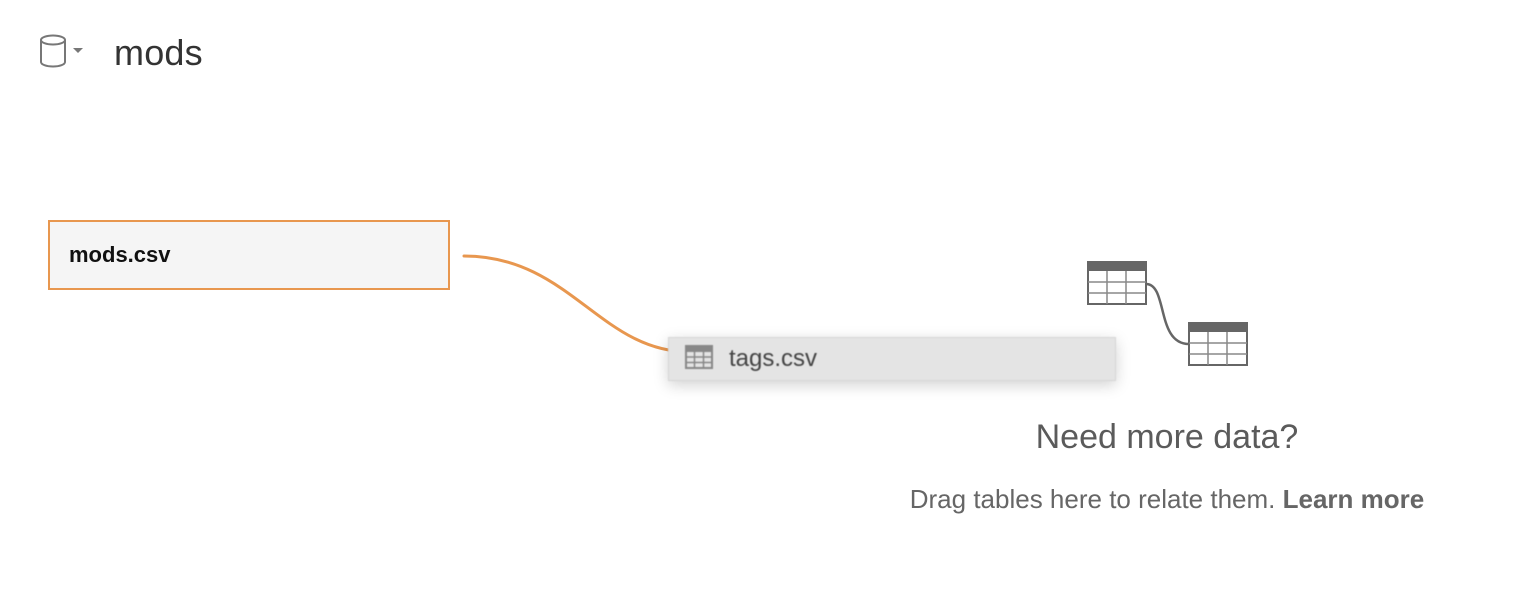 The height and width of the screenshot is (611, 1520). What do you see at coordinates (699, 359) in the screenshot?
I see `table-grid-icon` at bounding box center [699, 359].